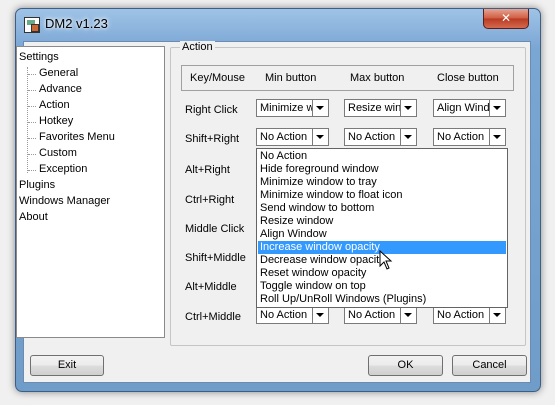  Describe the element at coordinates (382, 208) in the screenshot. I see `dropdown-option: Send window to bottom` at that location.